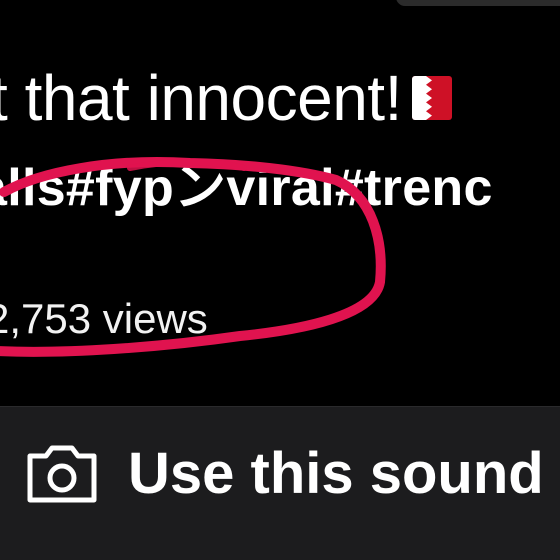  Describe the element at coordinates (478, 3) in the screenshot. I see `top-bar-remnant` at that location.